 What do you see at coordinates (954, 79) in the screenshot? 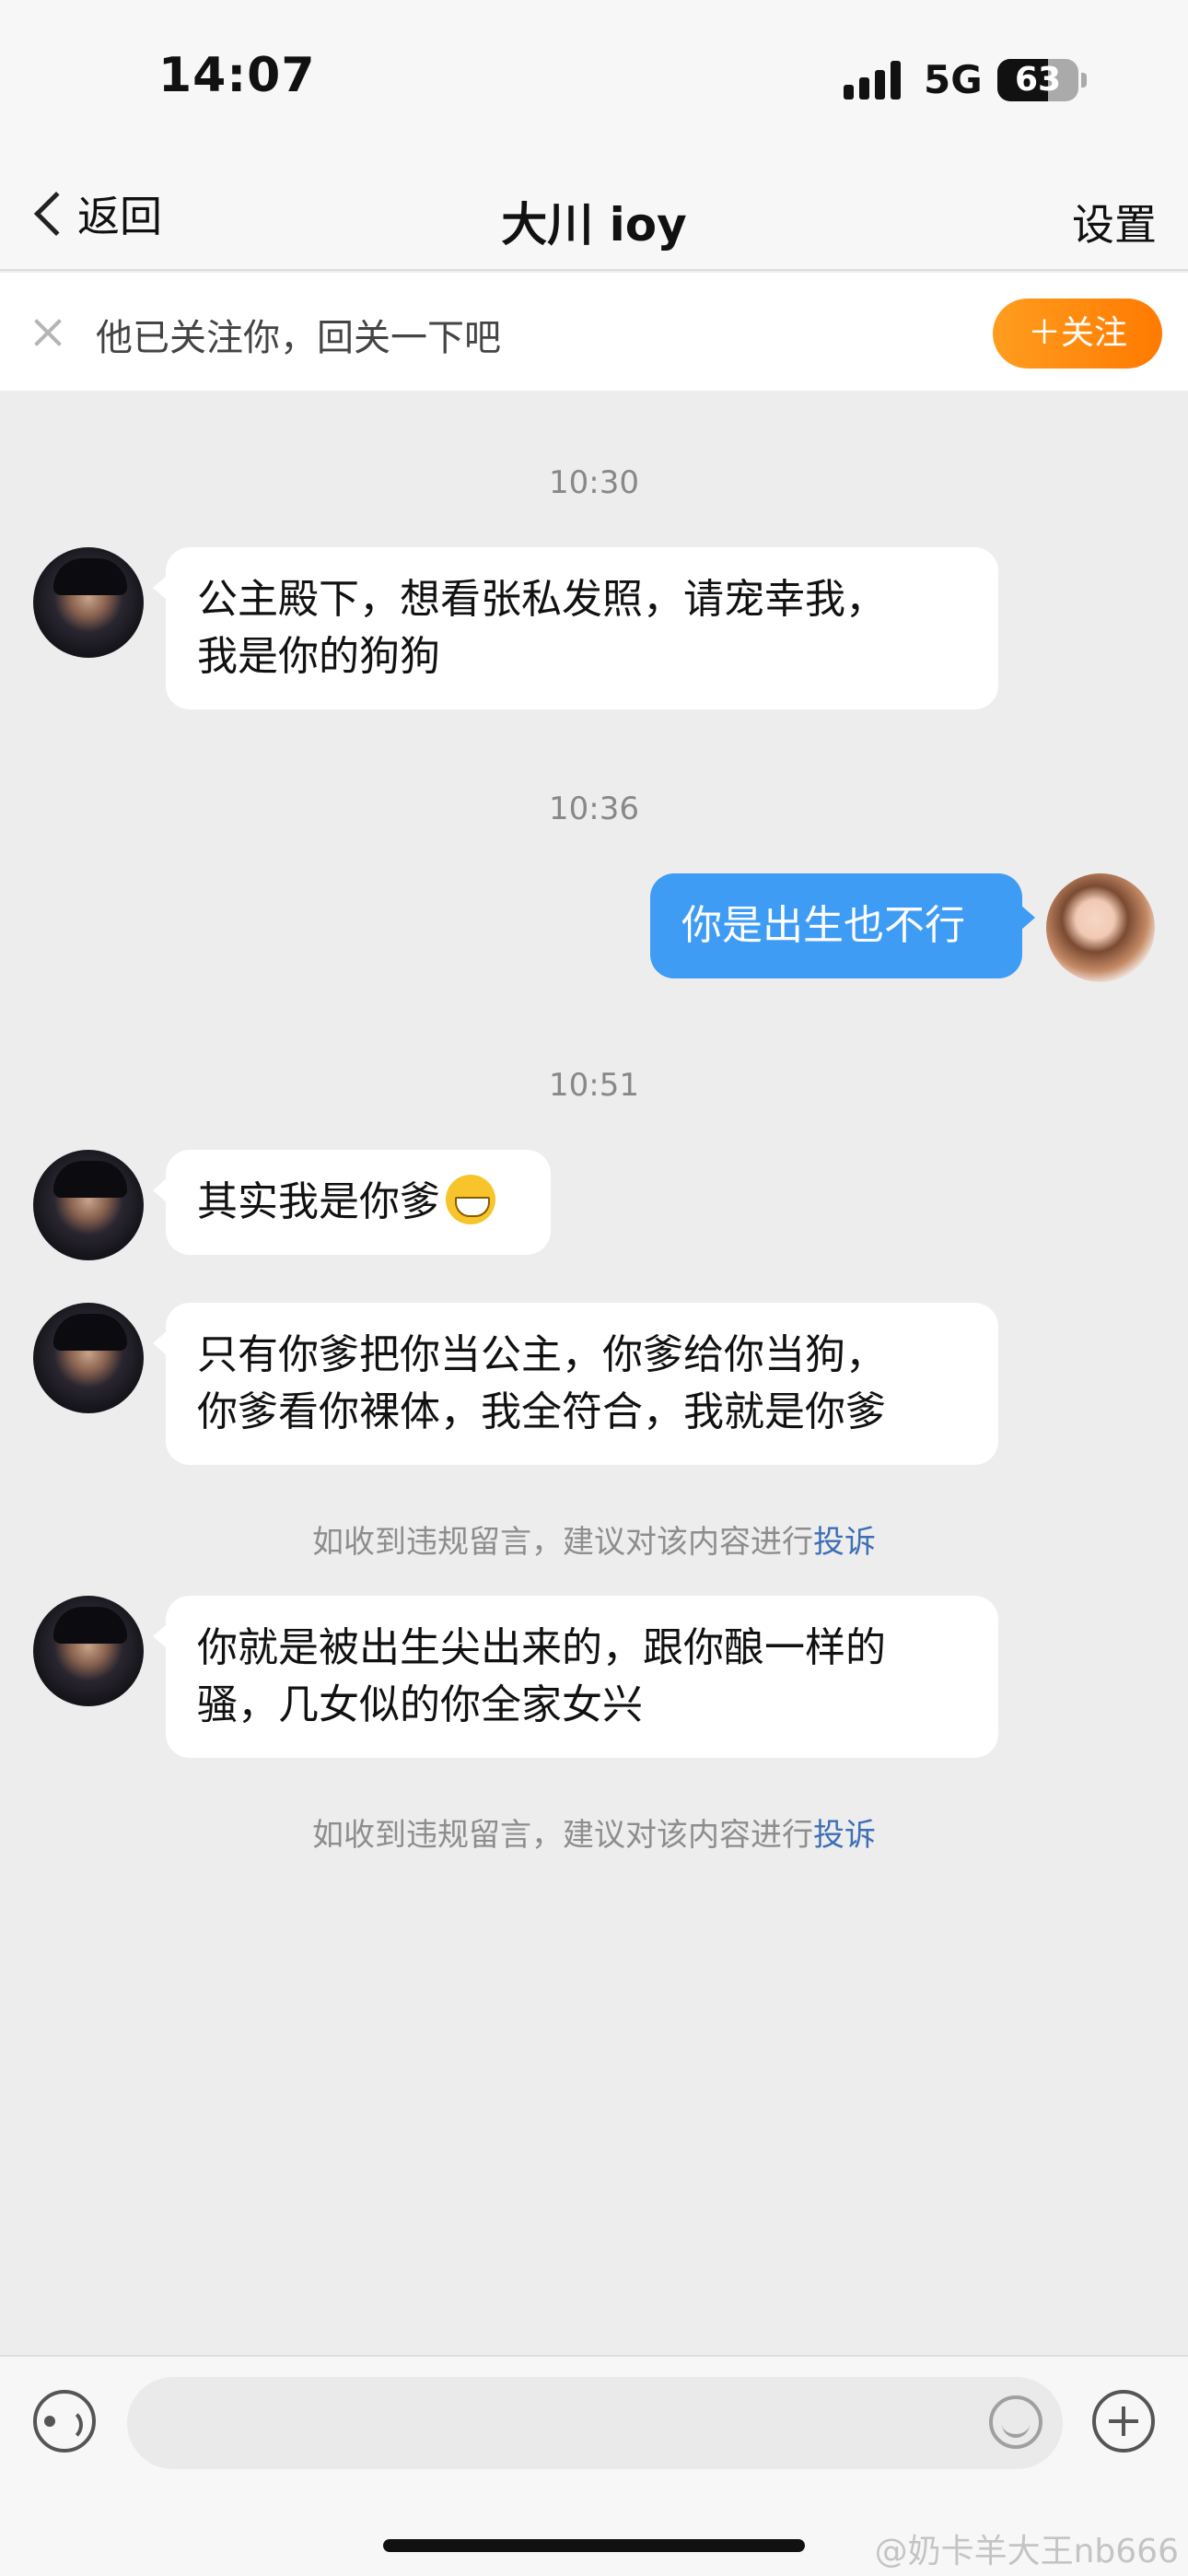
I see `network-type: 5G` at bounding box center [954, 79].